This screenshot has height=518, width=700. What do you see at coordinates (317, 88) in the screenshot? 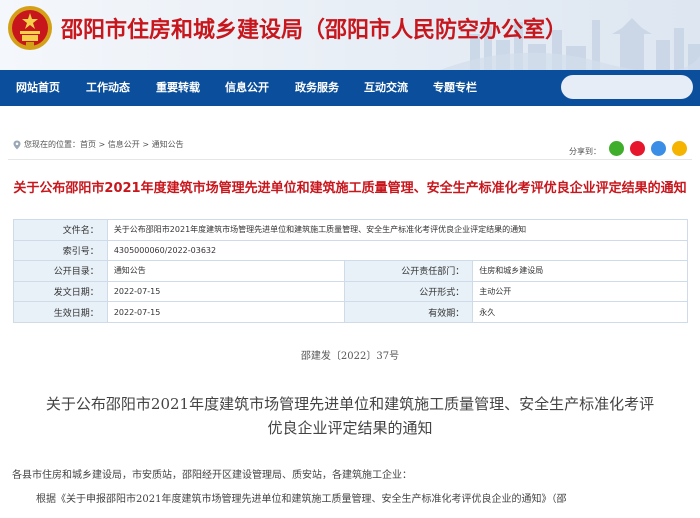
I see `nav-item-gov-services: 政务服务` at bounding box center [317, 88].